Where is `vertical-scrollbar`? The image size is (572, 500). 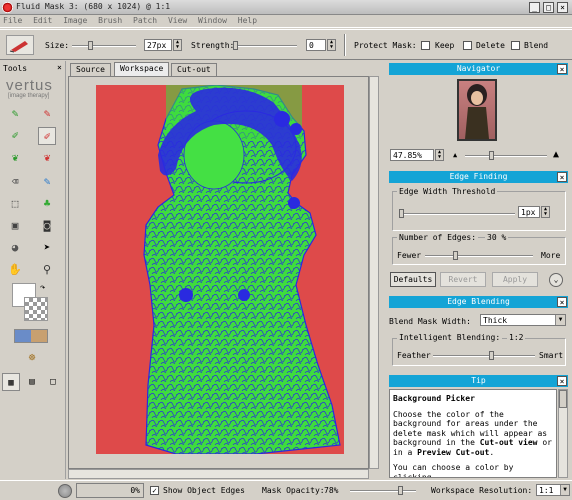
vertical-scrollbar is located at coordinates (374, 272).